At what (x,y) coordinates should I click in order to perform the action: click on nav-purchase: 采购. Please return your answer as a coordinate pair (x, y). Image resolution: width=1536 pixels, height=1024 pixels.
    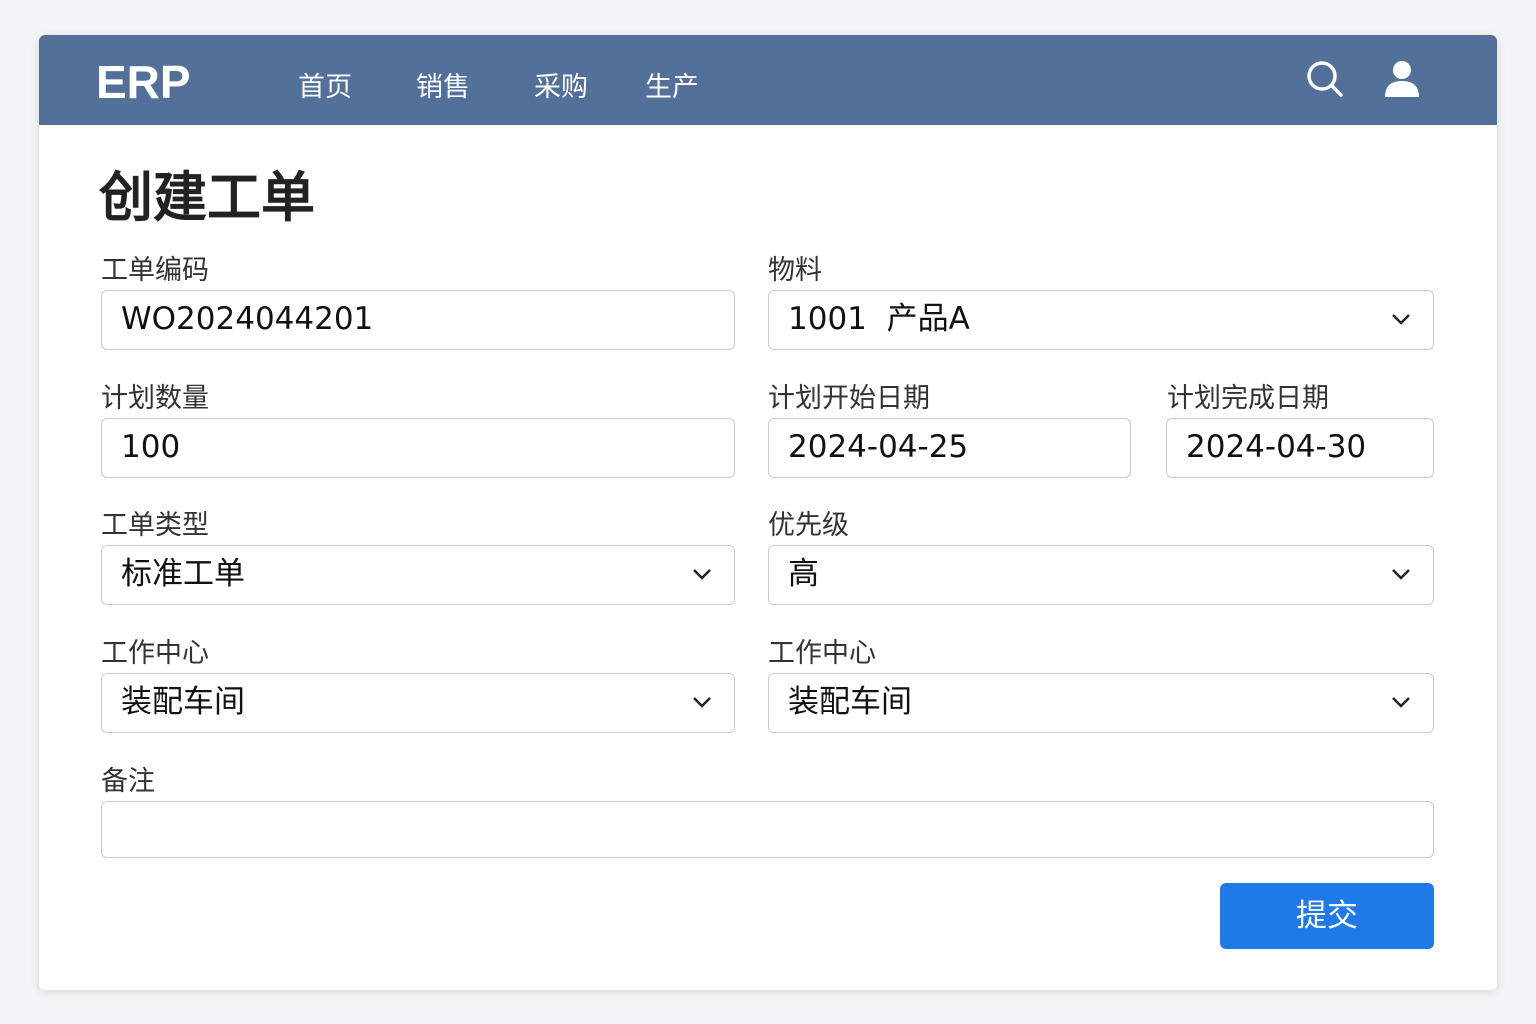
    Looking at the image, I should click on (561, 84).